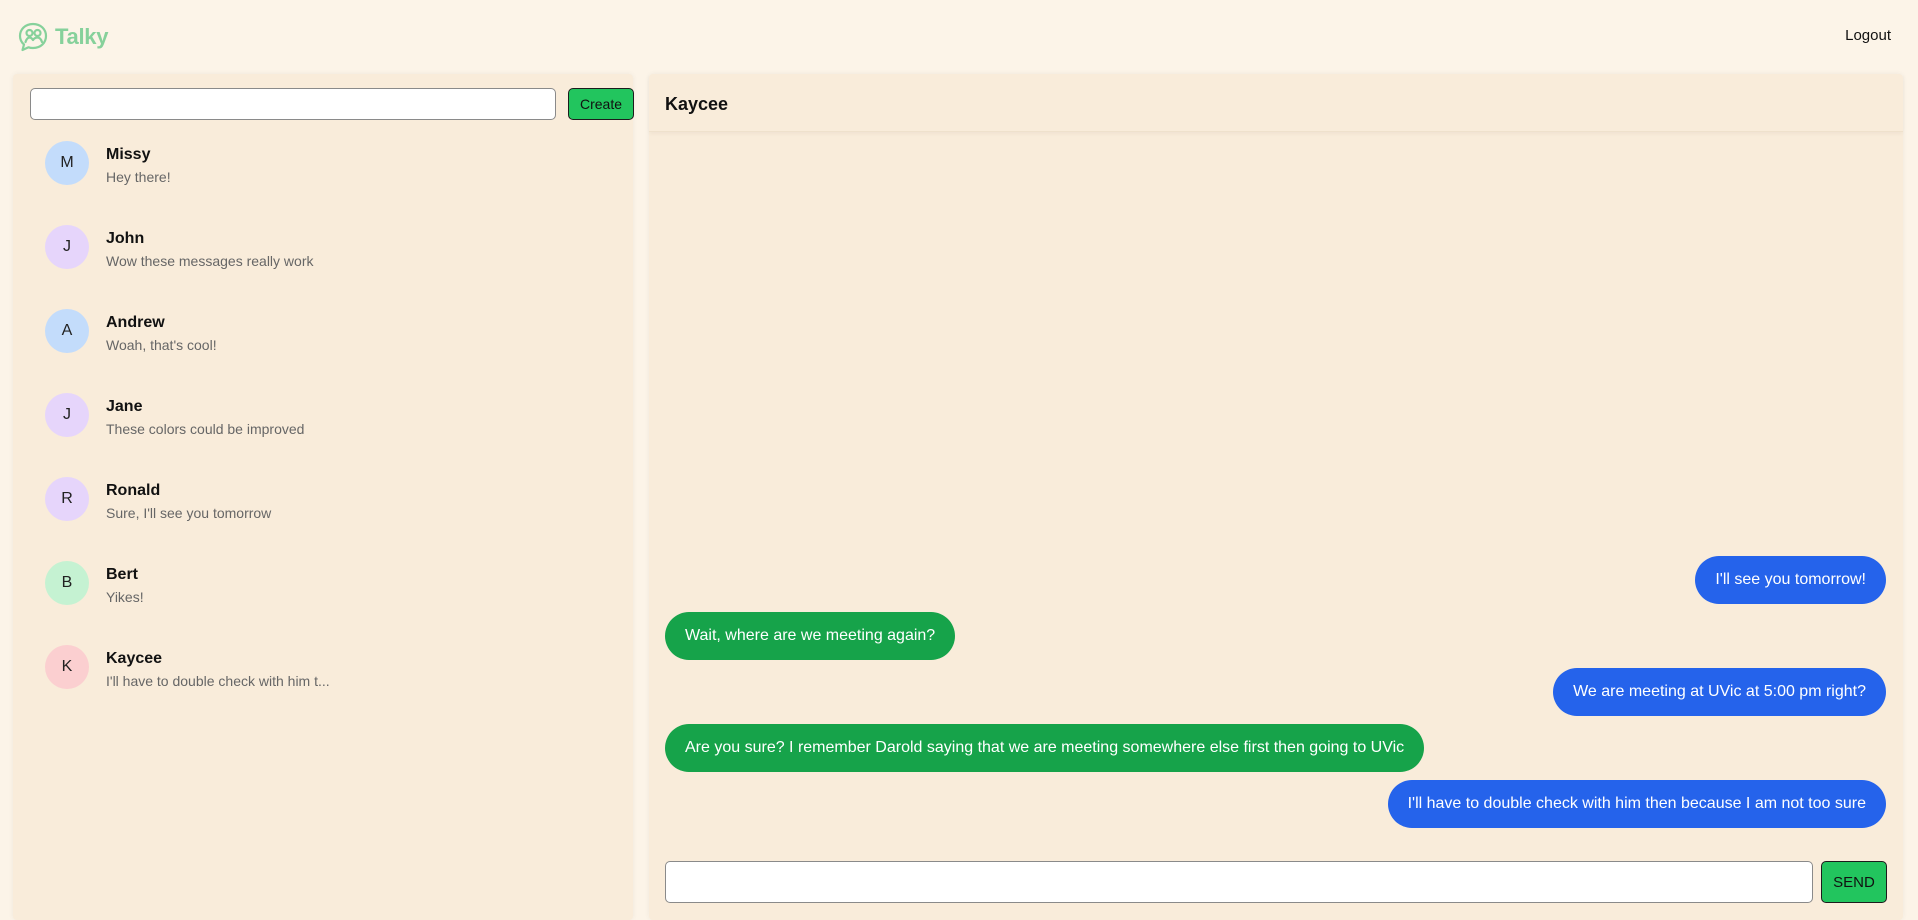  What do you see at coordinates (293, 104) in the screenshot?
I see `create-conversation-input` at bounding box center [293, 104].